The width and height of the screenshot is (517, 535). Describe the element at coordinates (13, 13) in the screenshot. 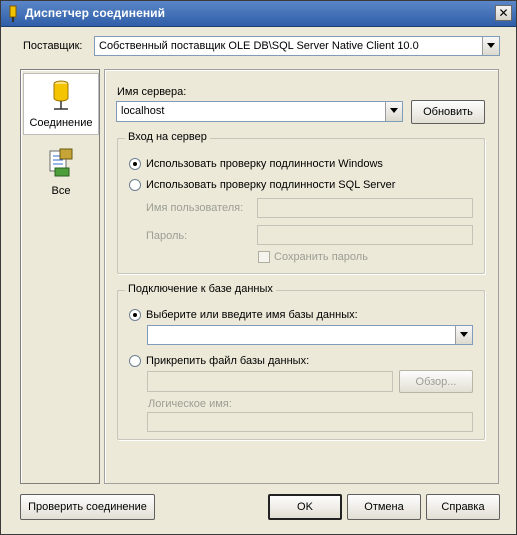

I see `app-icon` at that location.